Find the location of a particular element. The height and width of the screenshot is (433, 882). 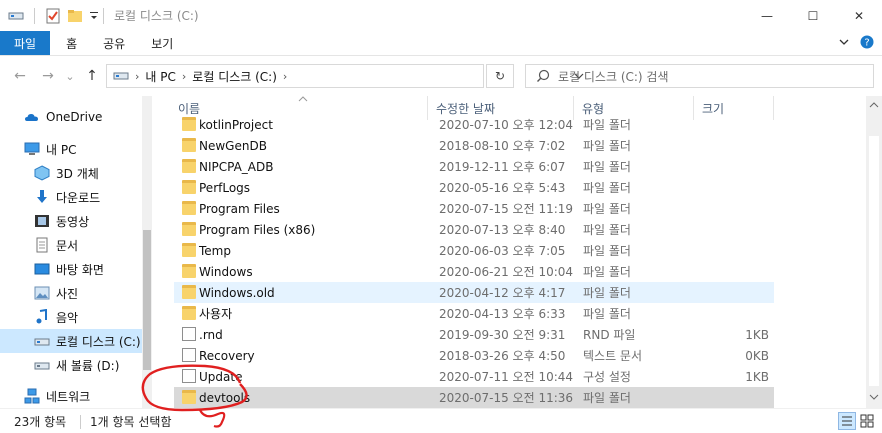

file-list-scrollbar-thumb is located at coordinates (874, 261).